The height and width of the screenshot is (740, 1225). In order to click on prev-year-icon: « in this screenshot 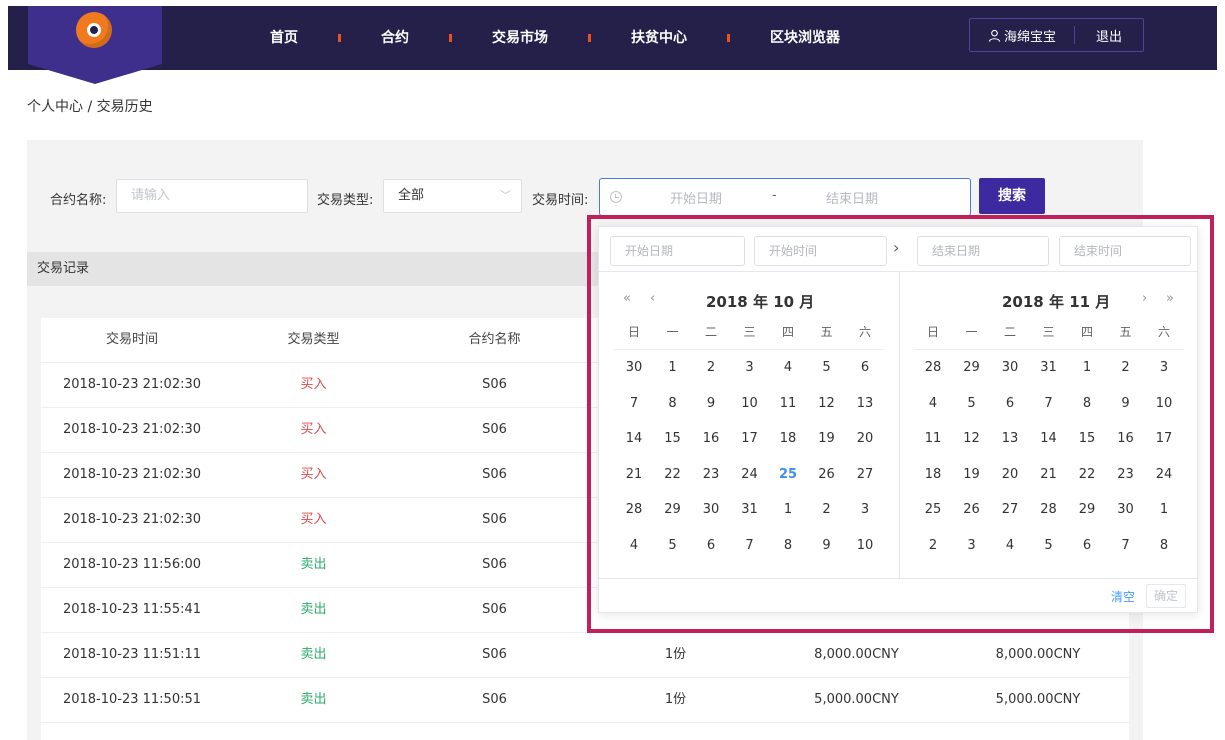, I will do `click(627, 298)`.